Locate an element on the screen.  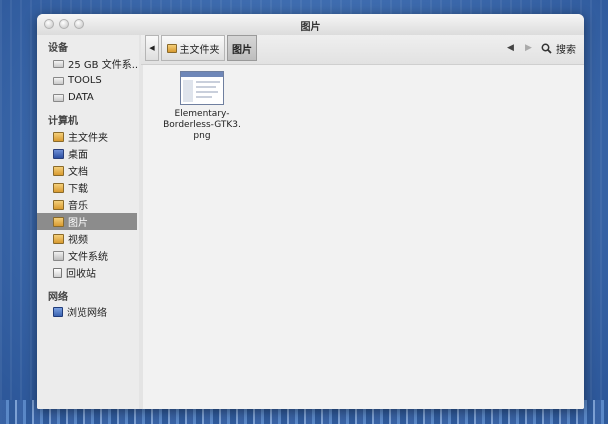
documents-folder-icon is located at coordinates (58, 170).